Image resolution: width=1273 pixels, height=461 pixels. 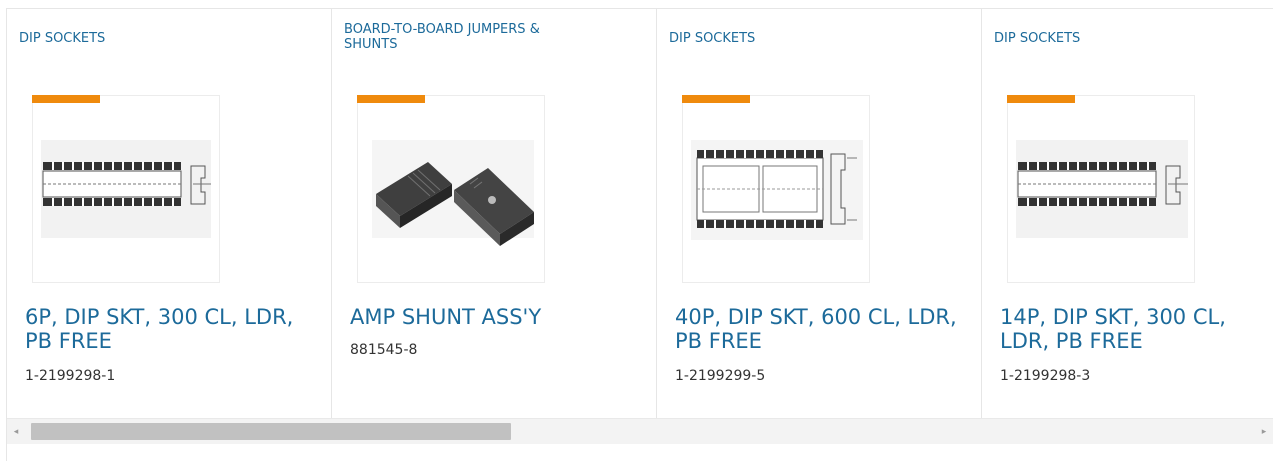 I want to click on scrollbar-thumb, so click(x=271, y=431).